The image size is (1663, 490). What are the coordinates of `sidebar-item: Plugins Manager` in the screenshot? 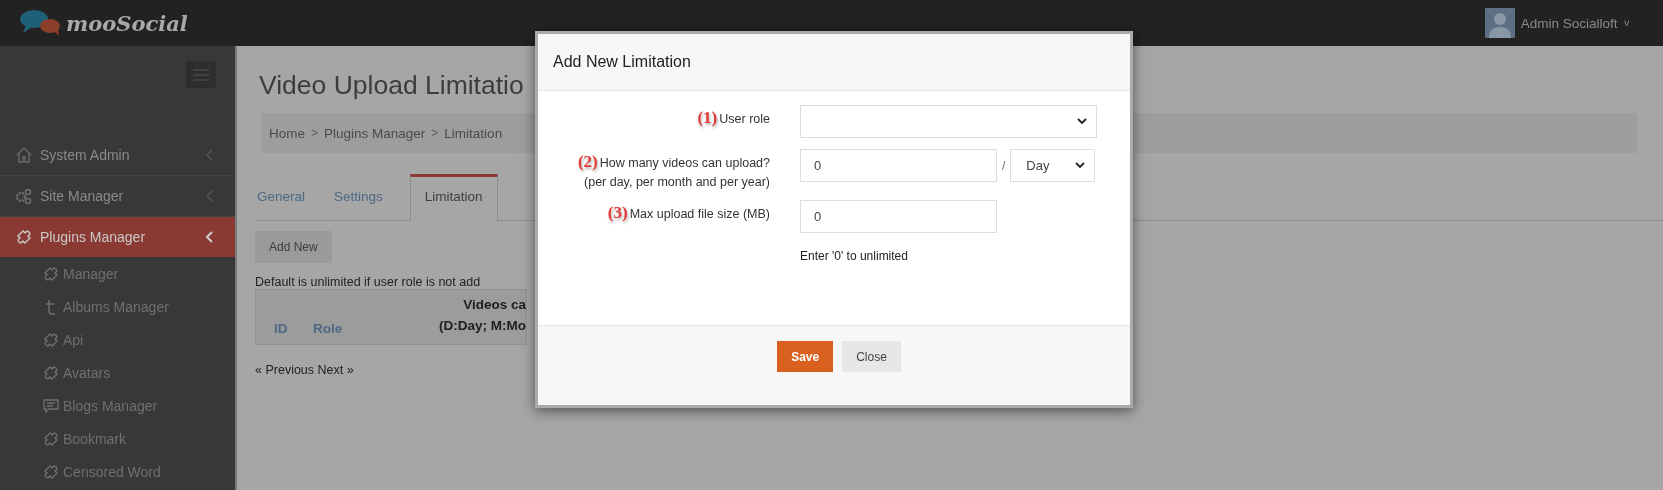 It's located at (117, 237).